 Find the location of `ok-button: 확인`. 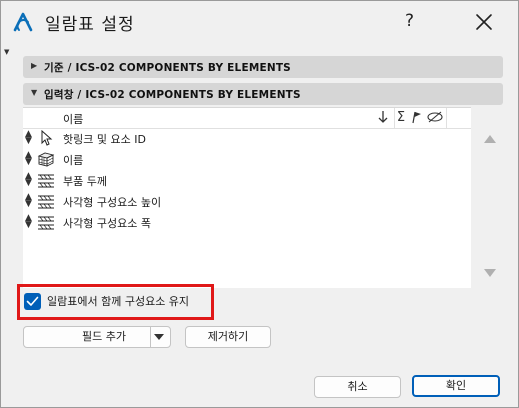

ok-button: 확인 is located at coordinates (456, 386).